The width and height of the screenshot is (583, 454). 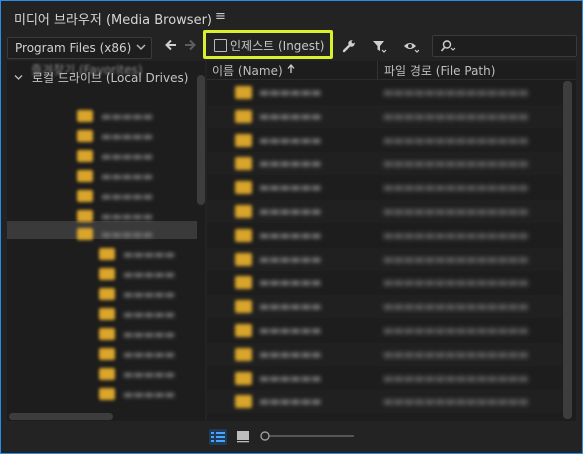 I want to click on column-header-file-path: 파일 경로 (File Path), so click(x=439, y=70).